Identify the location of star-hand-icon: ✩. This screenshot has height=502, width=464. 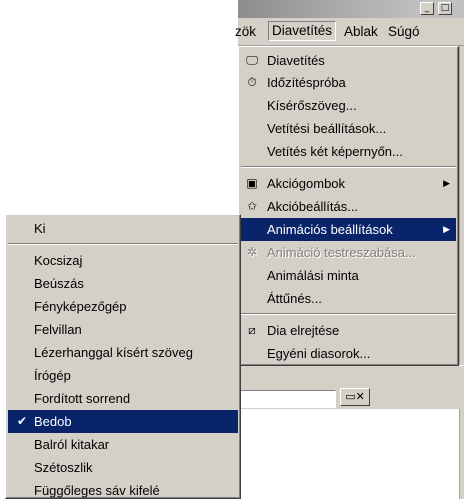
(252, 206).